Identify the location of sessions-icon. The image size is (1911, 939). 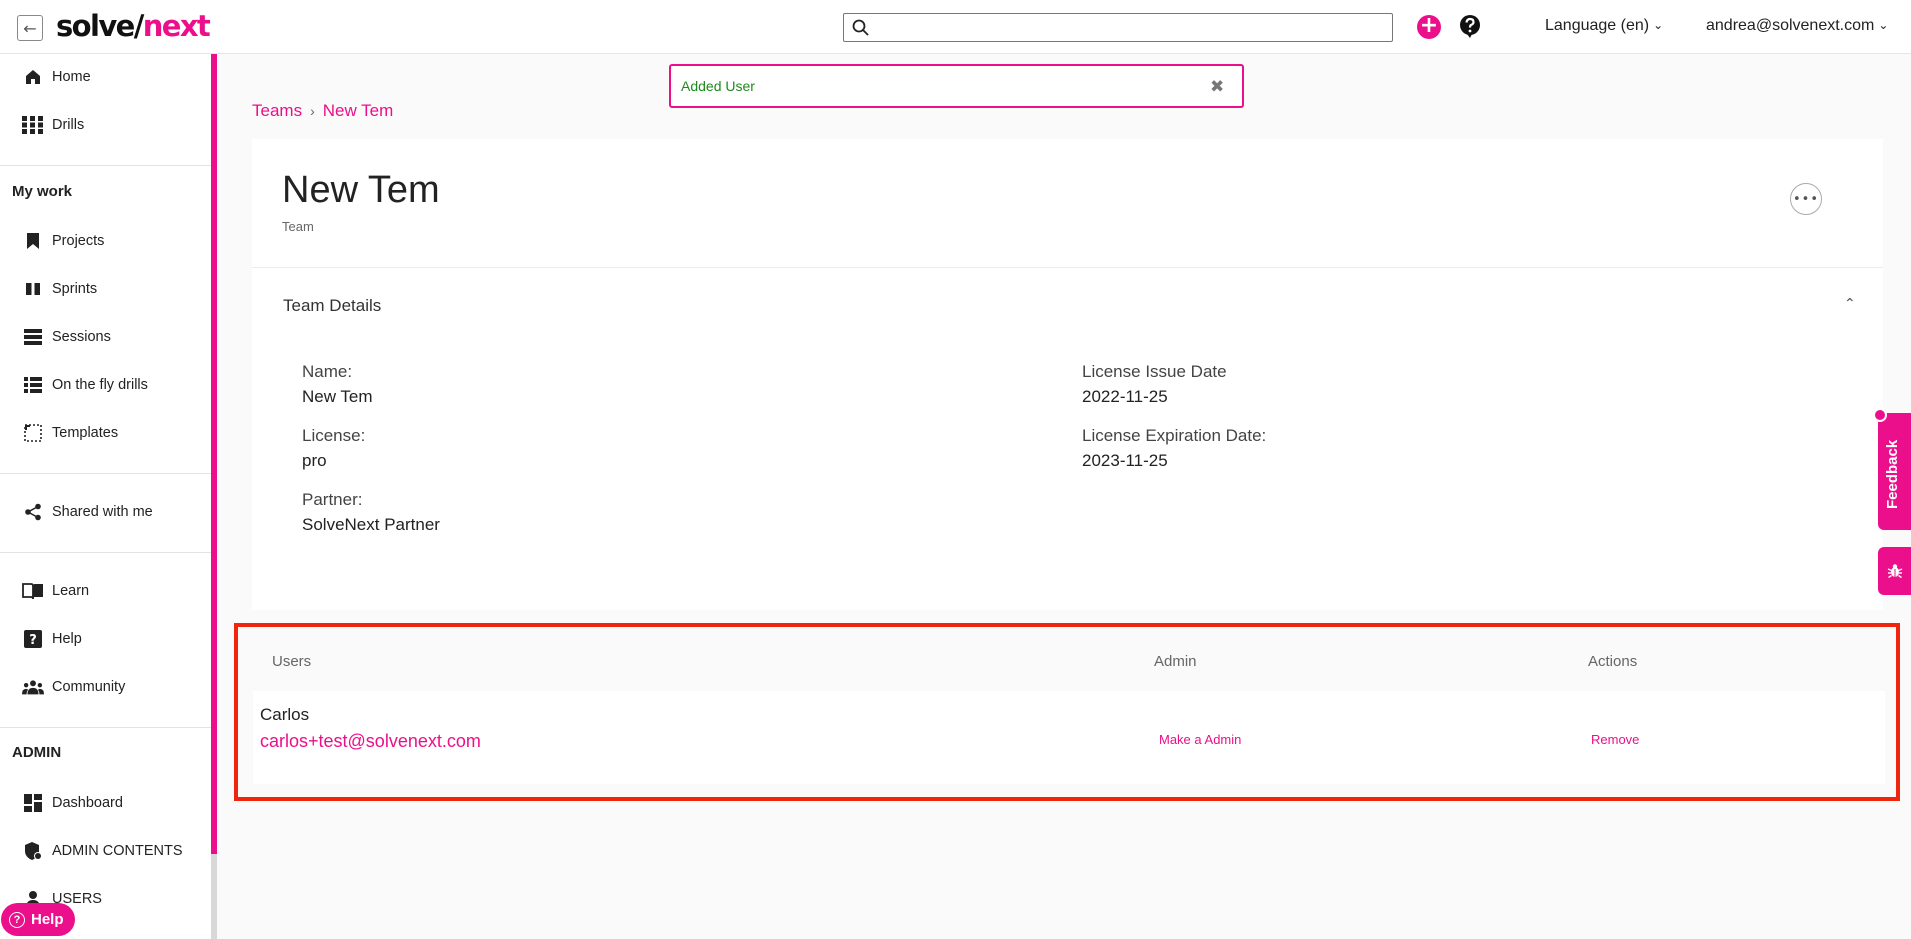
(33, 337).